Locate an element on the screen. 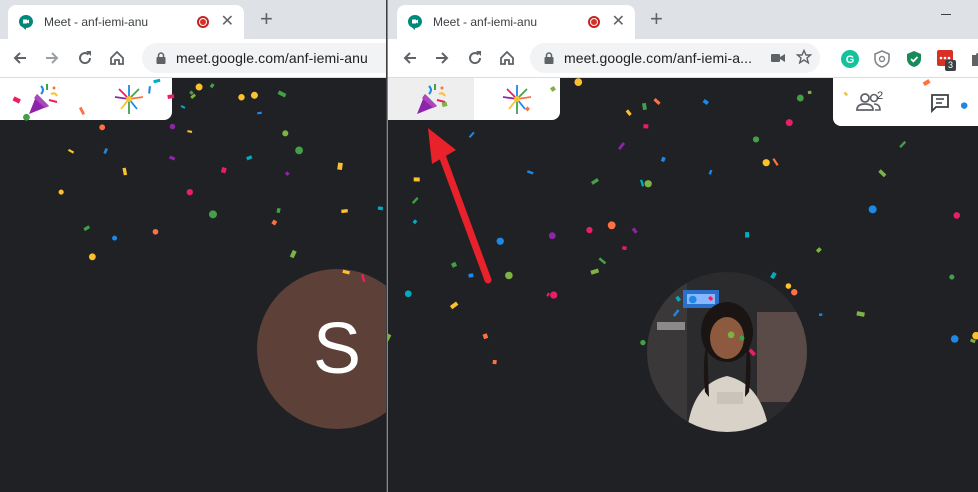 This screenshot has width=978, height=492. meeting-controls-top-right: 2 is located at coordinates (905, 102).